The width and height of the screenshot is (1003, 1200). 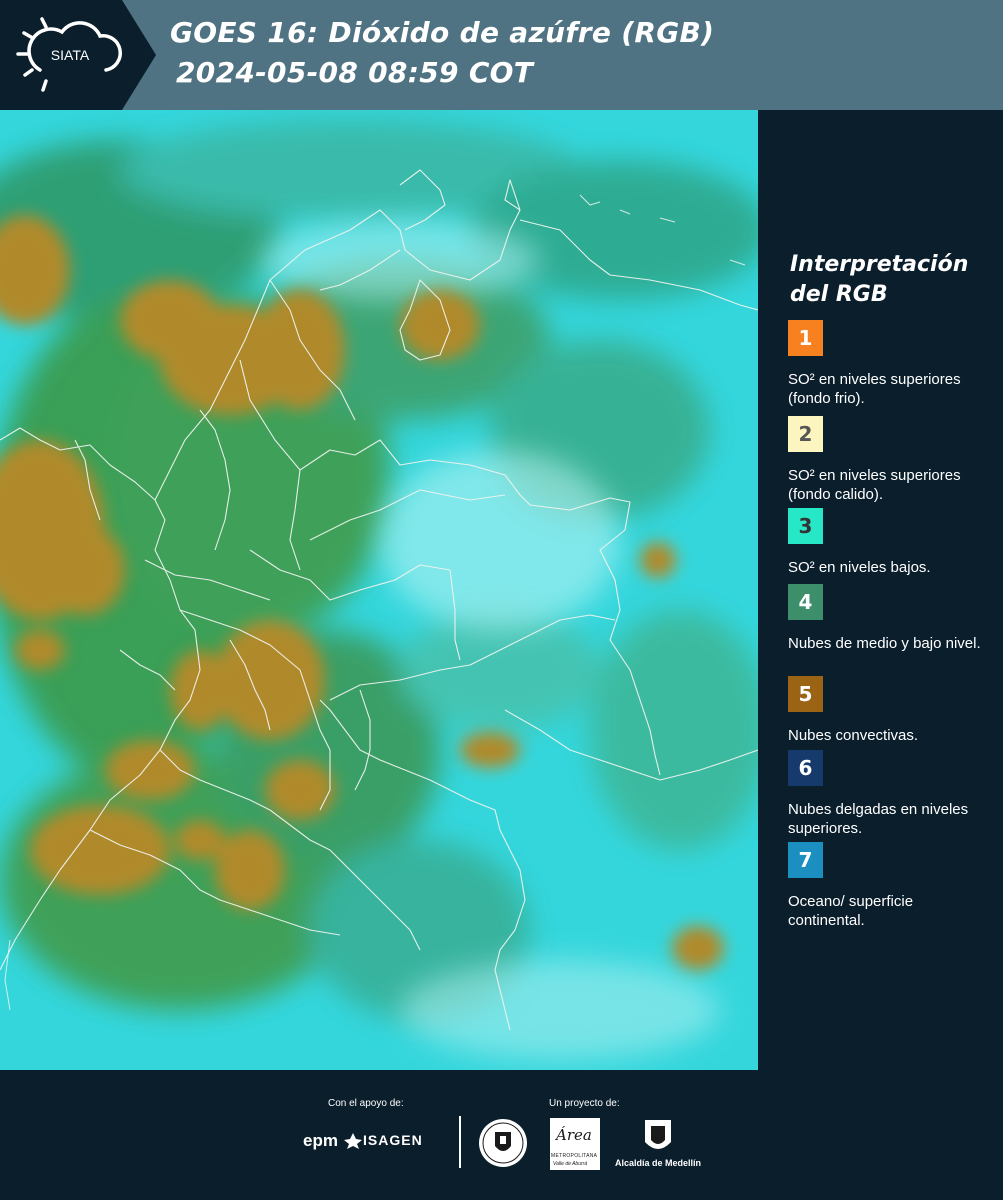 What do you see at coordinates (658, 1163) in the screenshot?
I see `alcaldia-label: Alcaldía de Medellín` at bounding box center [658, 1163].